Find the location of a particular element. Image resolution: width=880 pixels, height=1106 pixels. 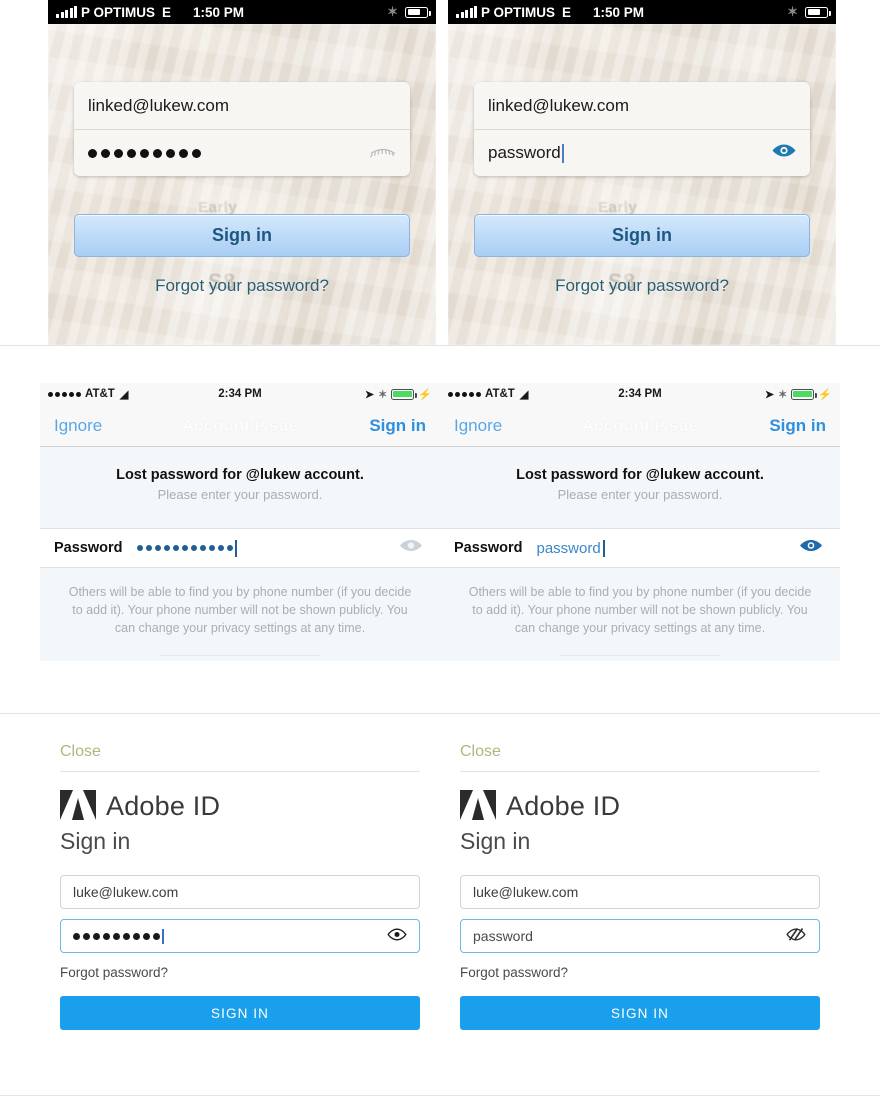

password-field-row: Password is located at coordinates (240, 548).